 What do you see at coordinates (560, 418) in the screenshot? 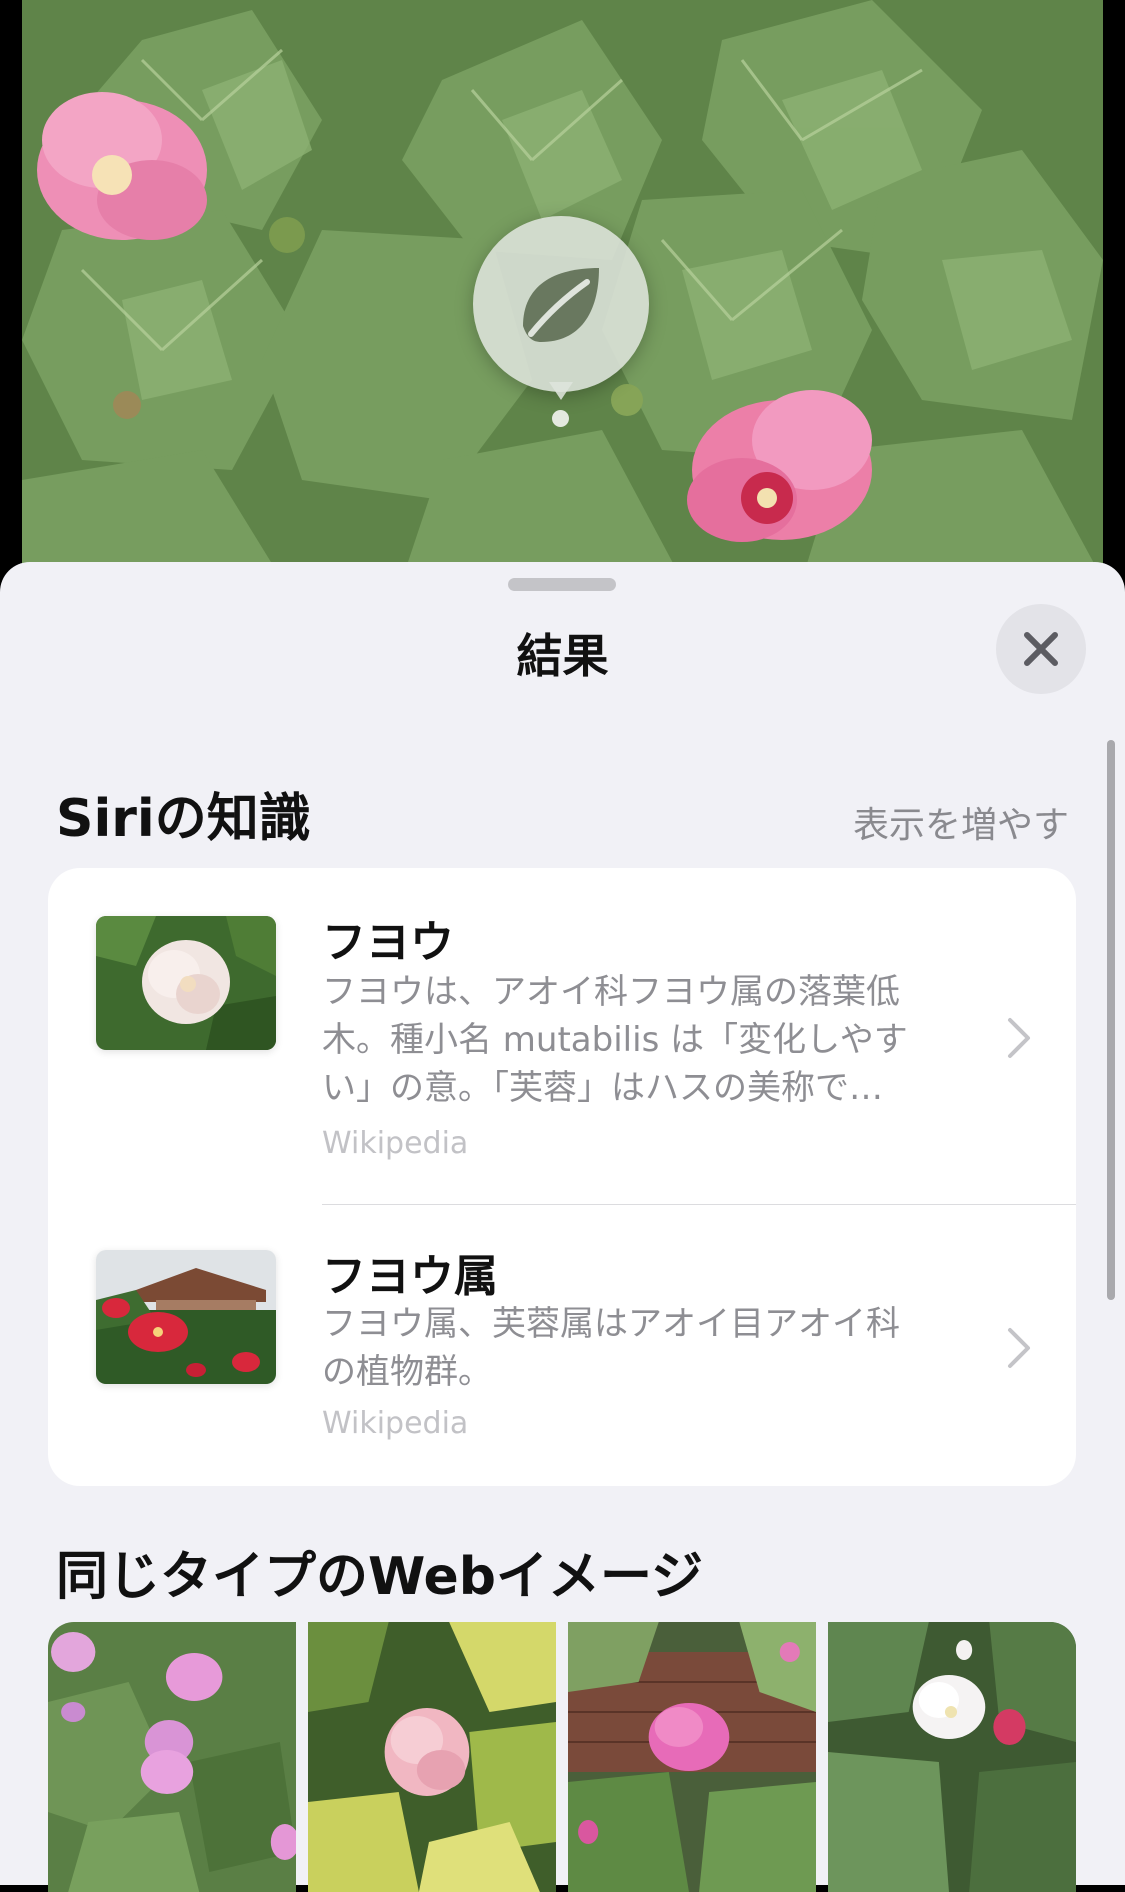
I see `visual-lookup-anchor-dot` at bounding box center [560, 418].